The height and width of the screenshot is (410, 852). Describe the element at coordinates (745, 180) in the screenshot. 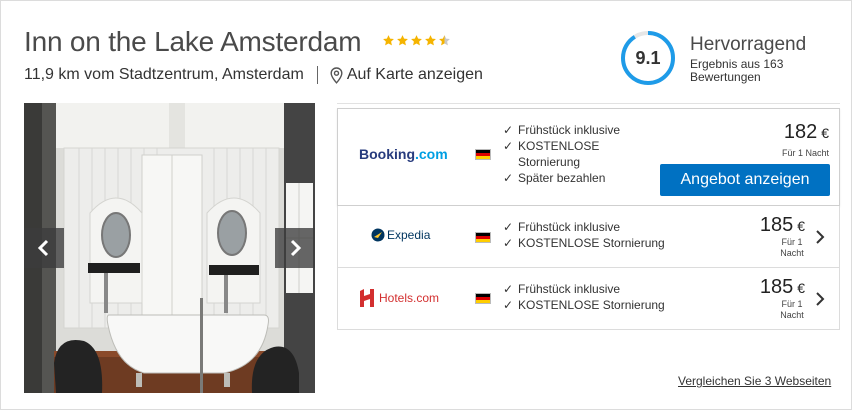

I see `show-offer-button: Angebot anzeigen` at that location.